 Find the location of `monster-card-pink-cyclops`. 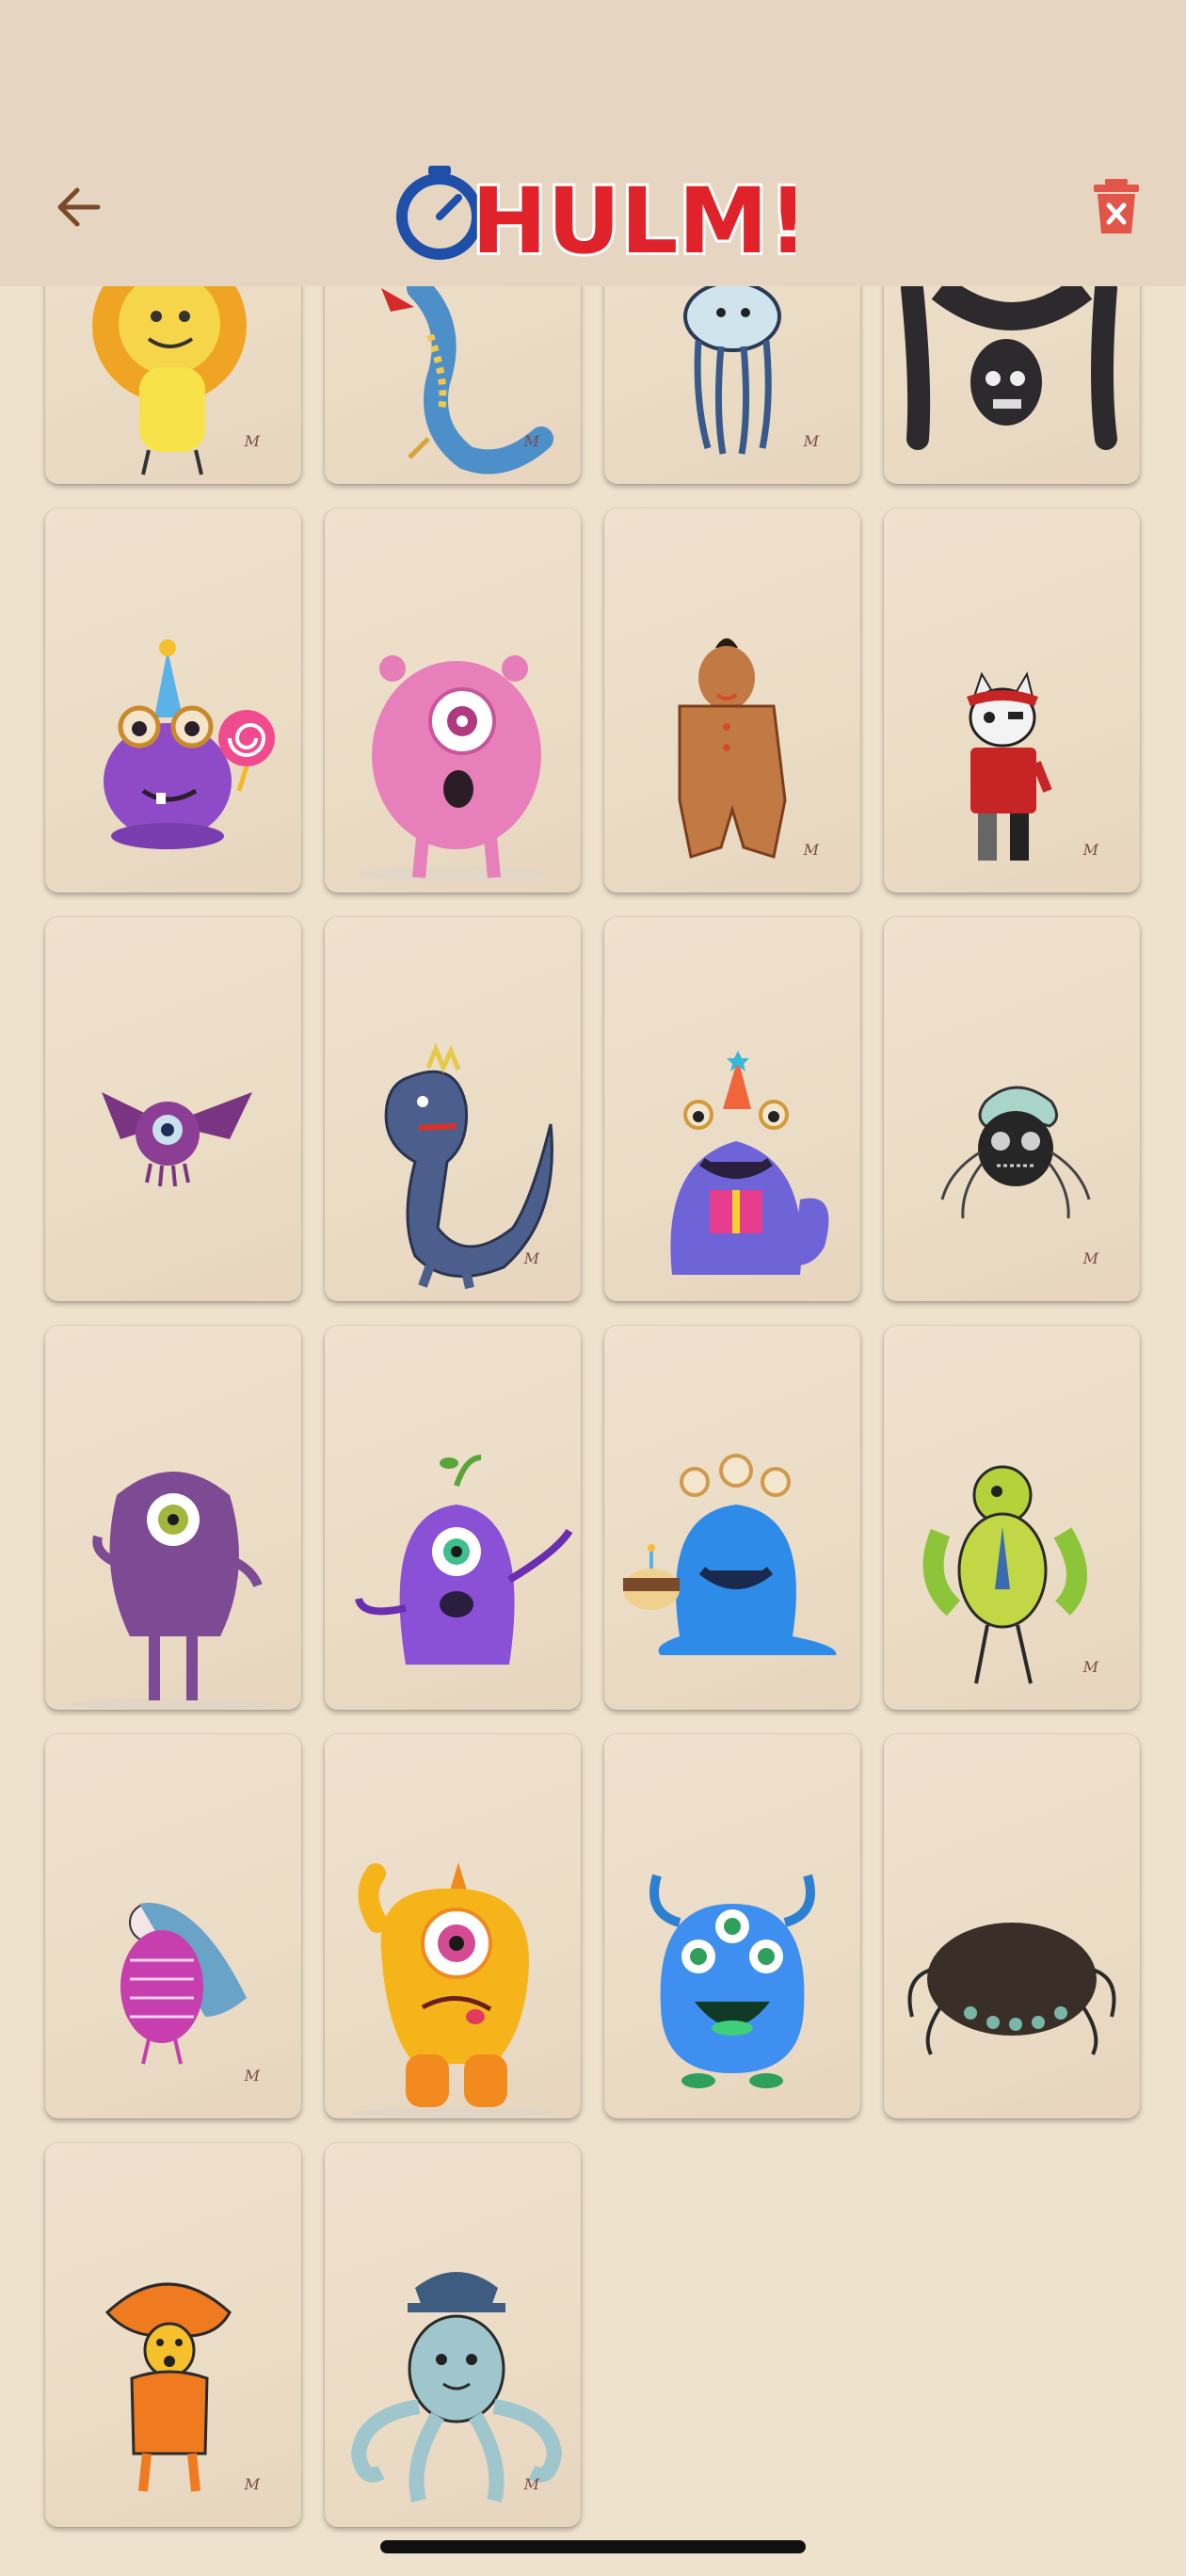

monster-card-pink-cyclops is located at coordinates (453, 700).